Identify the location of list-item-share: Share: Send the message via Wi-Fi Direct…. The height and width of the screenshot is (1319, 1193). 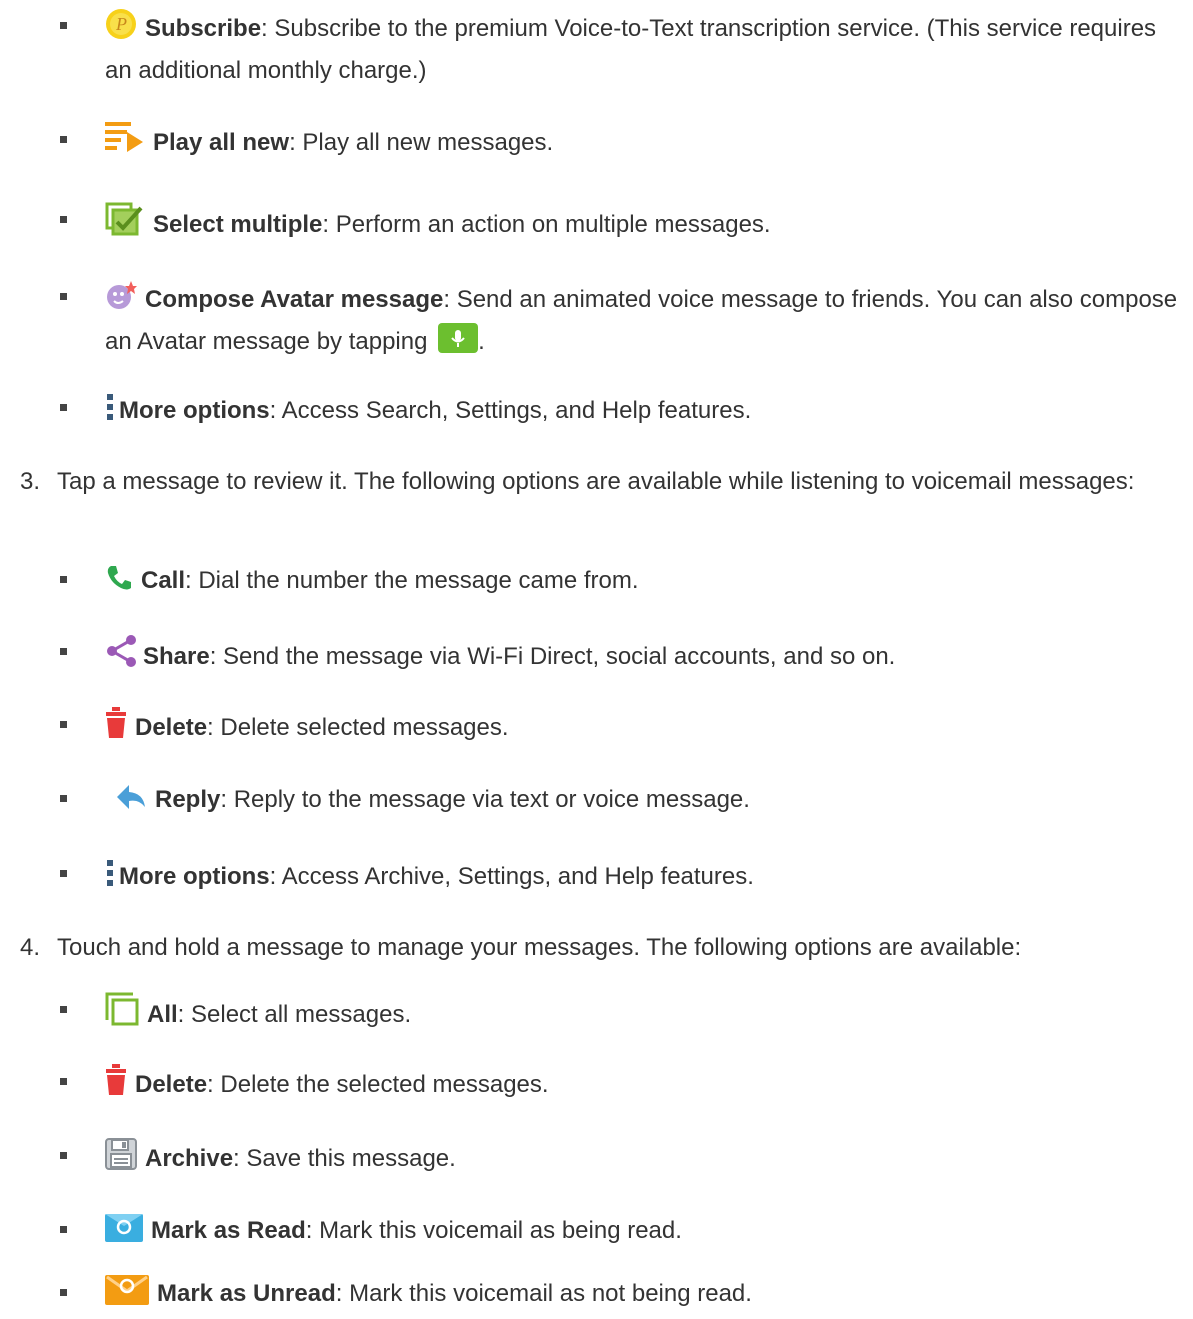
(621, 657).